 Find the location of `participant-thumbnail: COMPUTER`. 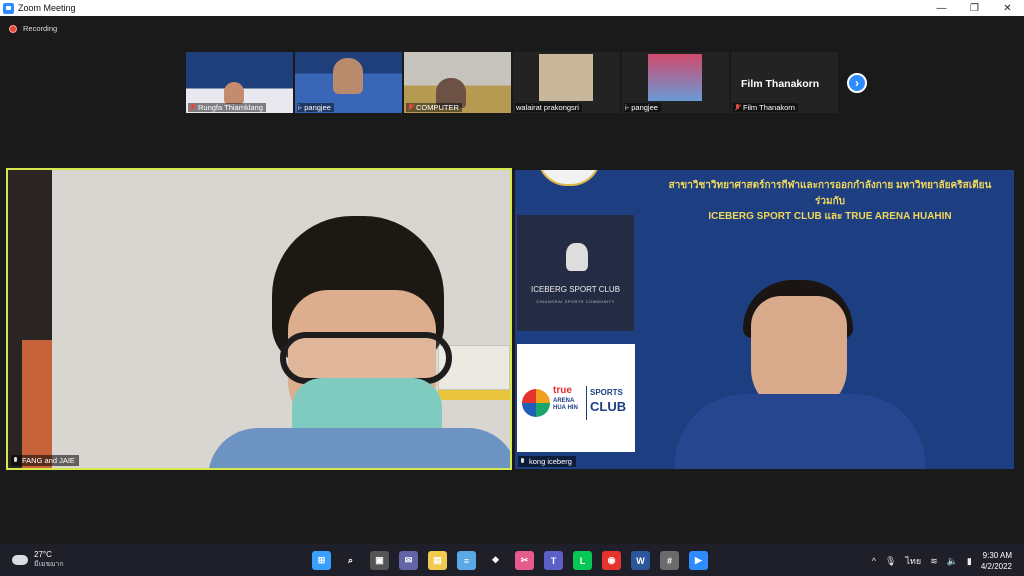

participant-thumbnail: COMPUTER is located at coordinates (457, 82).